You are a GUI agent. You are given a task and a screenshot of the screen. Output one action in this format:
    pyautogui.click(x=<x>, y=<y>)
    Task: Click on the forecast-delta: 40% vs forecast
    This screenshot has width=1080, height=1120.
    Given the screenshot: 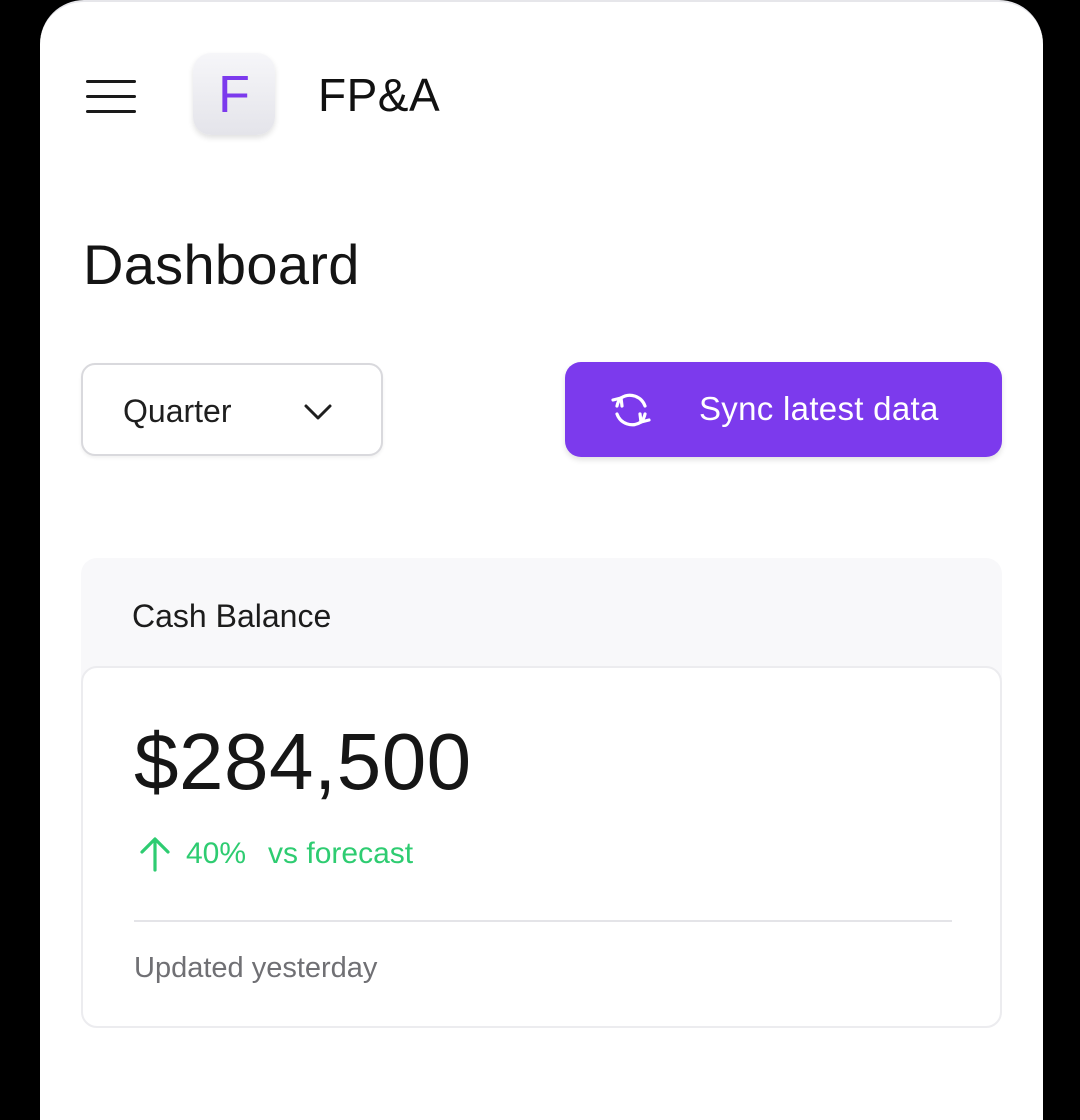 What is the action you would take?
    pyautogui.click(x=275, y=854)
    